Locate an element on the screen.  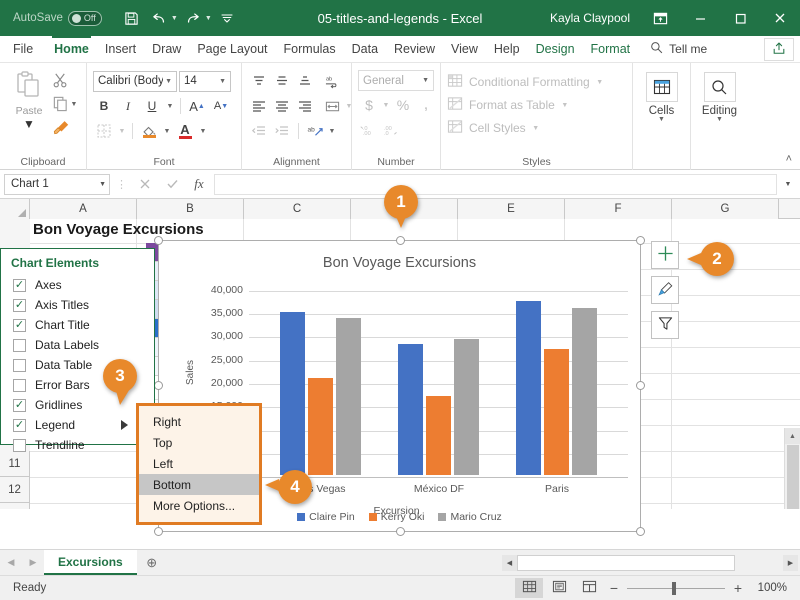
borders-icon is located at coordinates (104, 131).